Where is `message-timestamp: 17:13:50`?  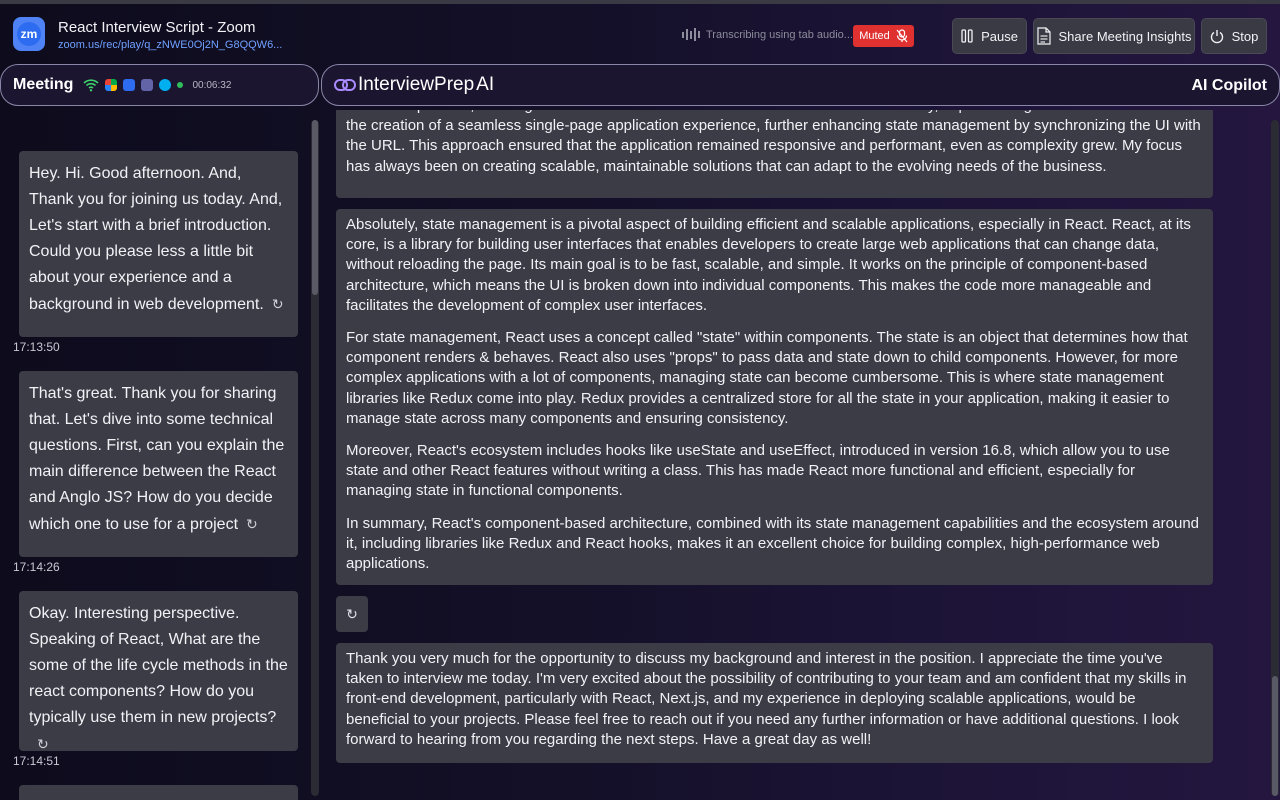
message-timestamp: 17:13:50 is located at coordinates (36, 347).